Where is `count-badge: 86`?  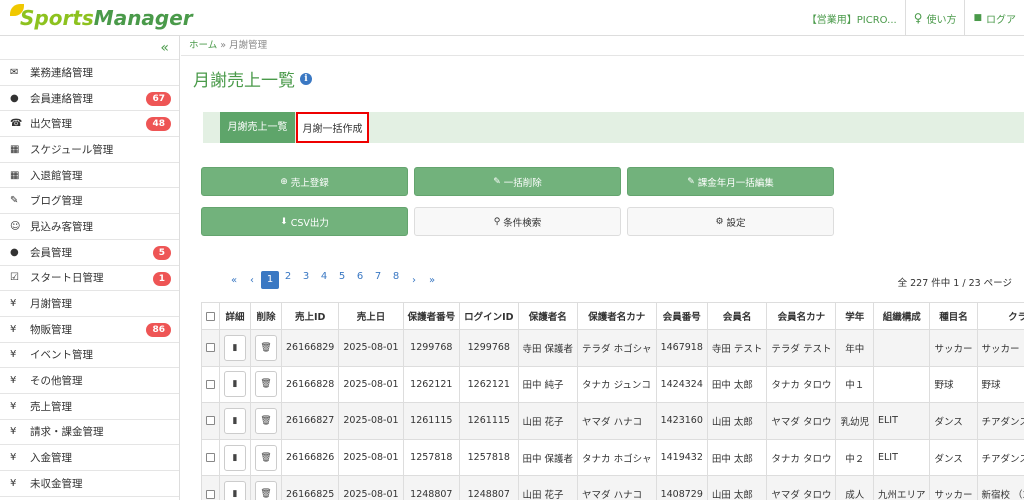
count-badge: 86 is located at coordinates (158, 329).